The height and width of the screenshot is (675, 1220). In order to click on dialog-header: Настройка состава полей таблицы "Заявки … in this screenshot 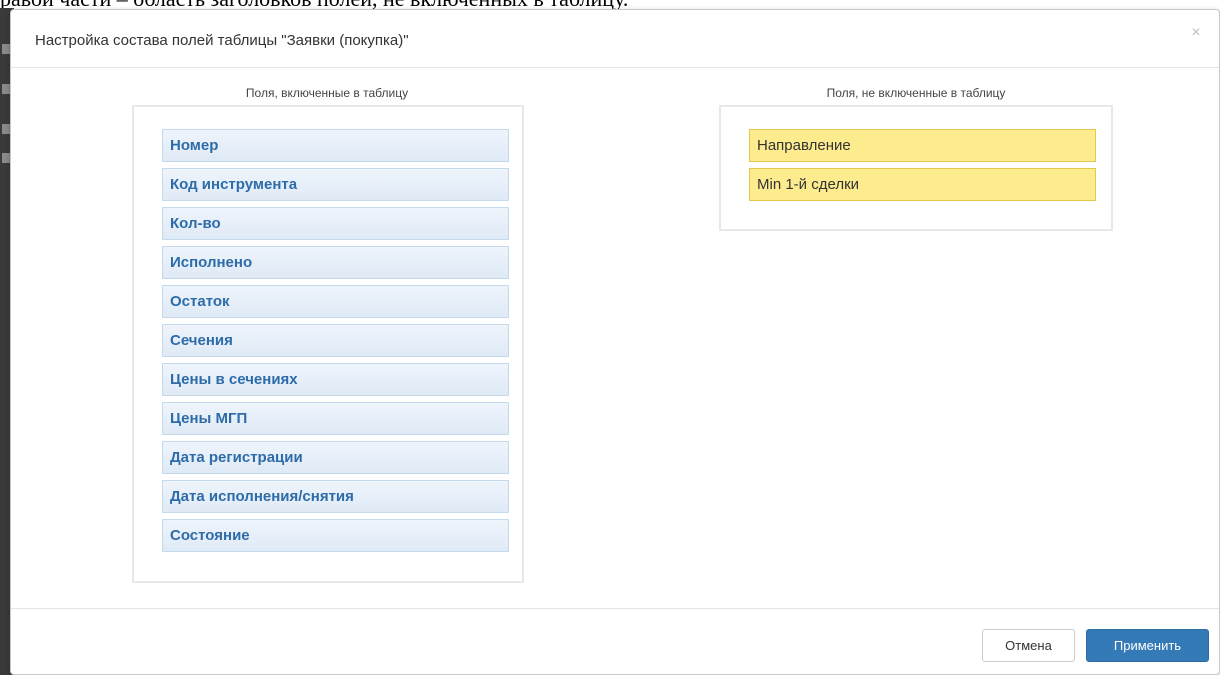, I will do `click(615, 39)`.